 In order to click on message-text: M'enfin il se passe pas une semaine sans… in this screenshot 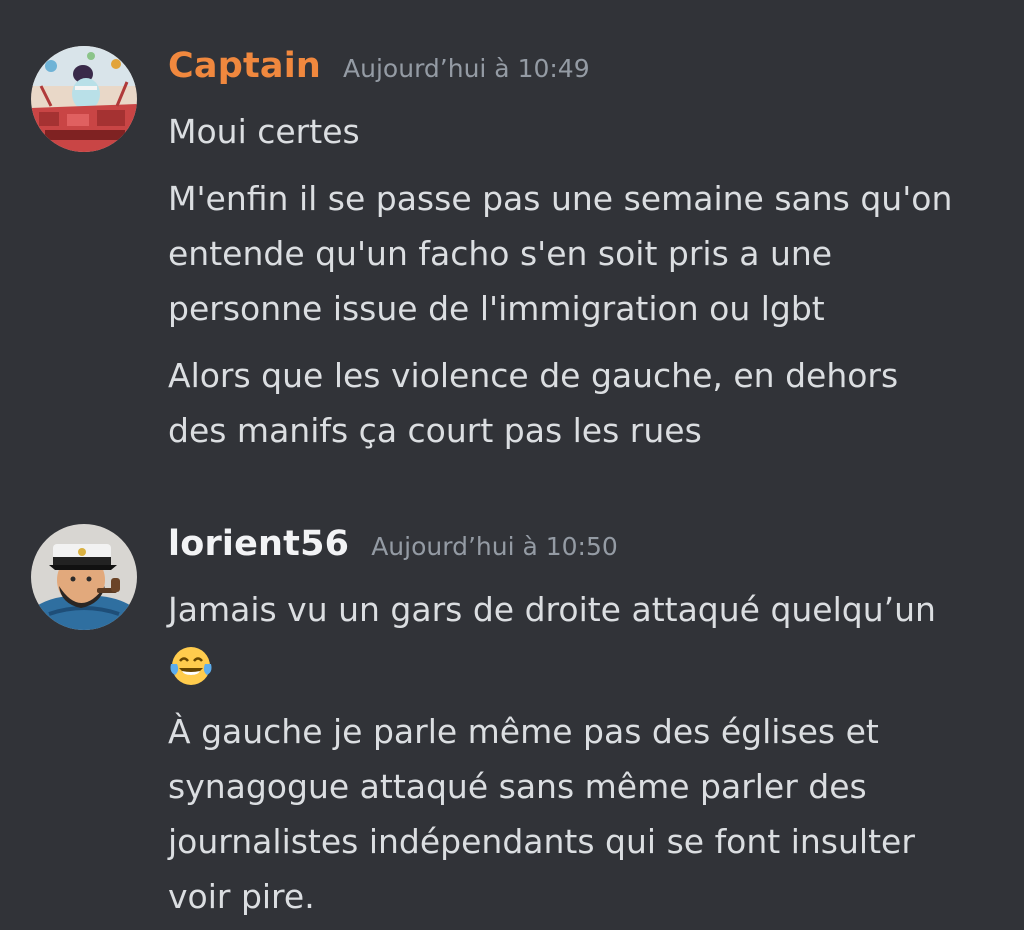, I will do `click(560, 253)`.